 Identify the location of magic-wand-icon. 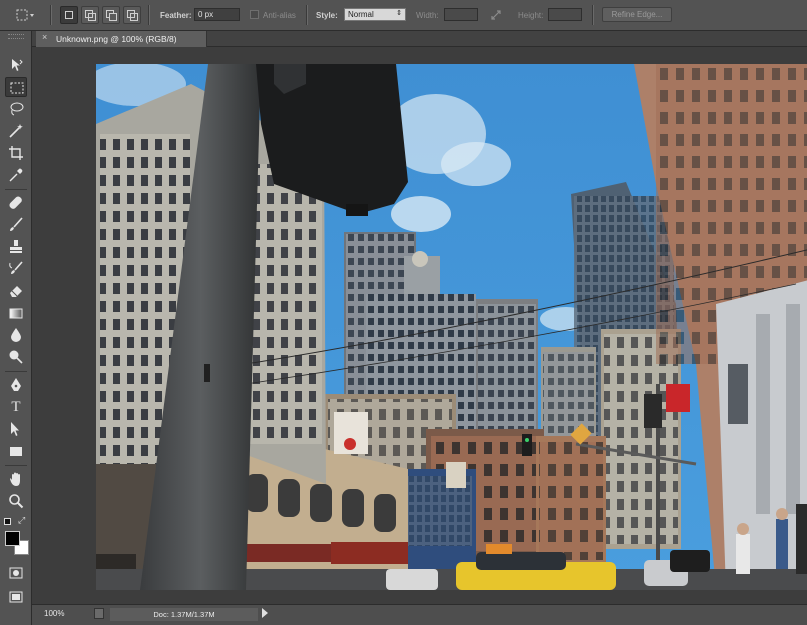
(16, 131).